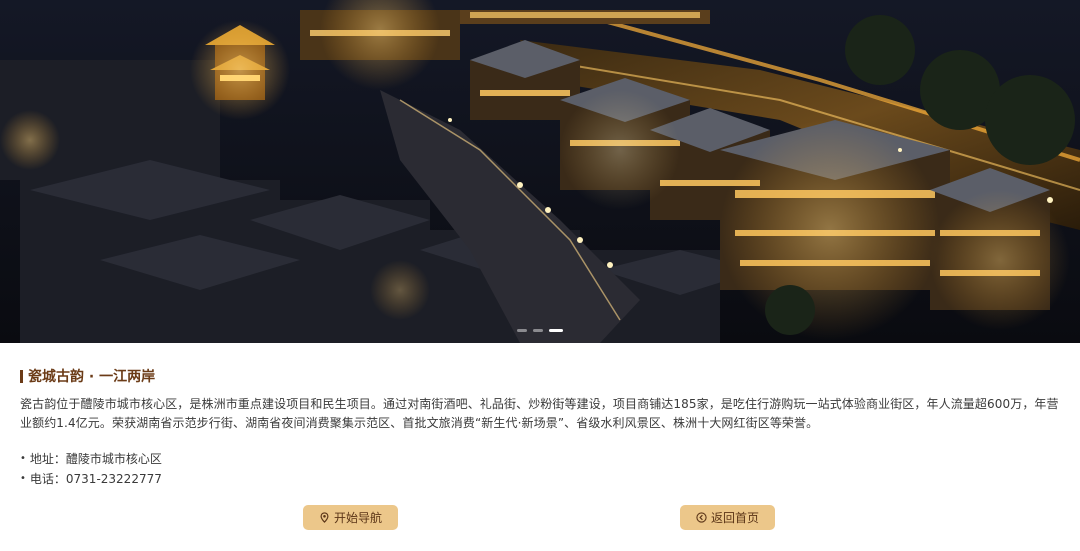 The height and width of the screenshot is (551, 1080). I want to click on location-pin-icon, so click(324, 517).